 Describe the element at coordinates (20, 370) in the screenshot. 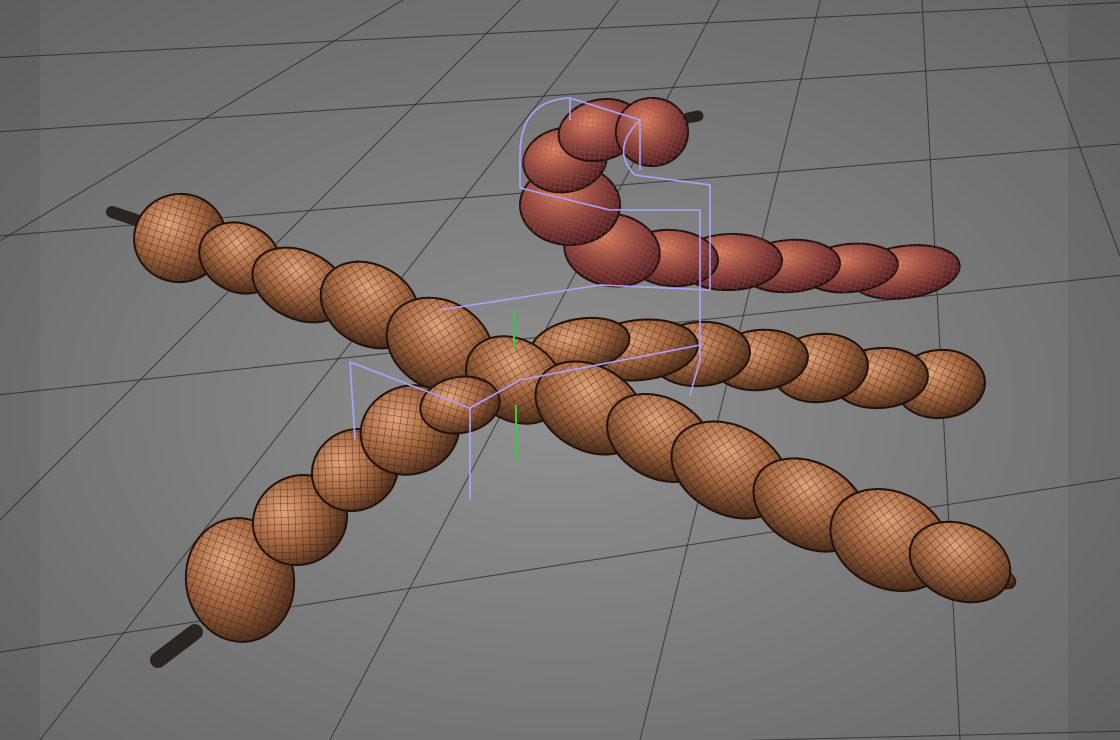

I see `viewport-left-shade` at that location.